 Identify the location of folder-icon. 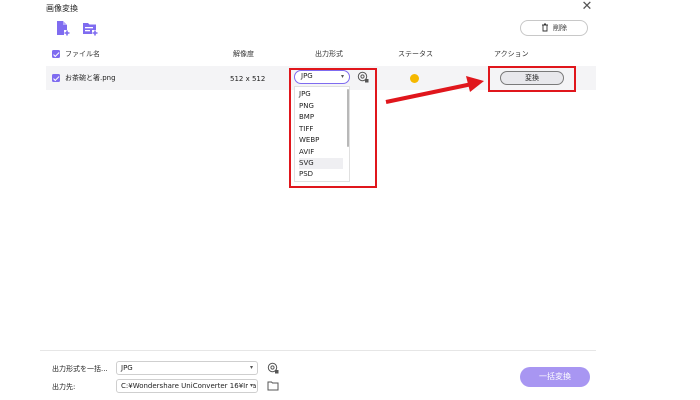
(273, 385).